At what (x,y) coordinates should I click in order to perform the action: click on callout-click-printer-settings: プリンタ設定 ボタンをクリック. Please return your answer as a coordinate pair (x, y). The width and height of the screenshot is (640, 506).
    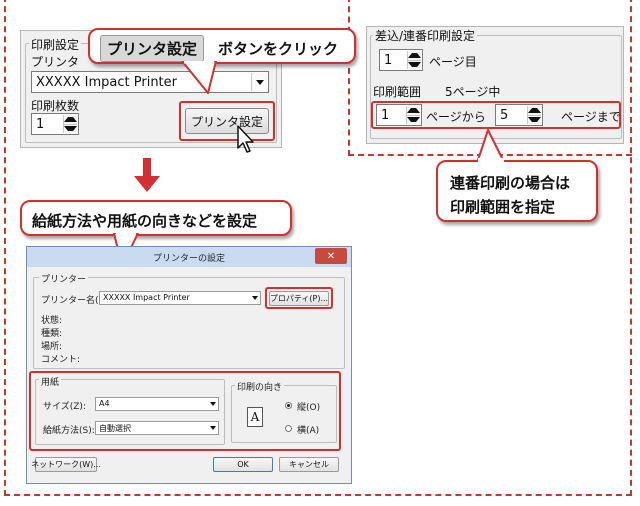
    Looking at the image, I should click on (222, 46).